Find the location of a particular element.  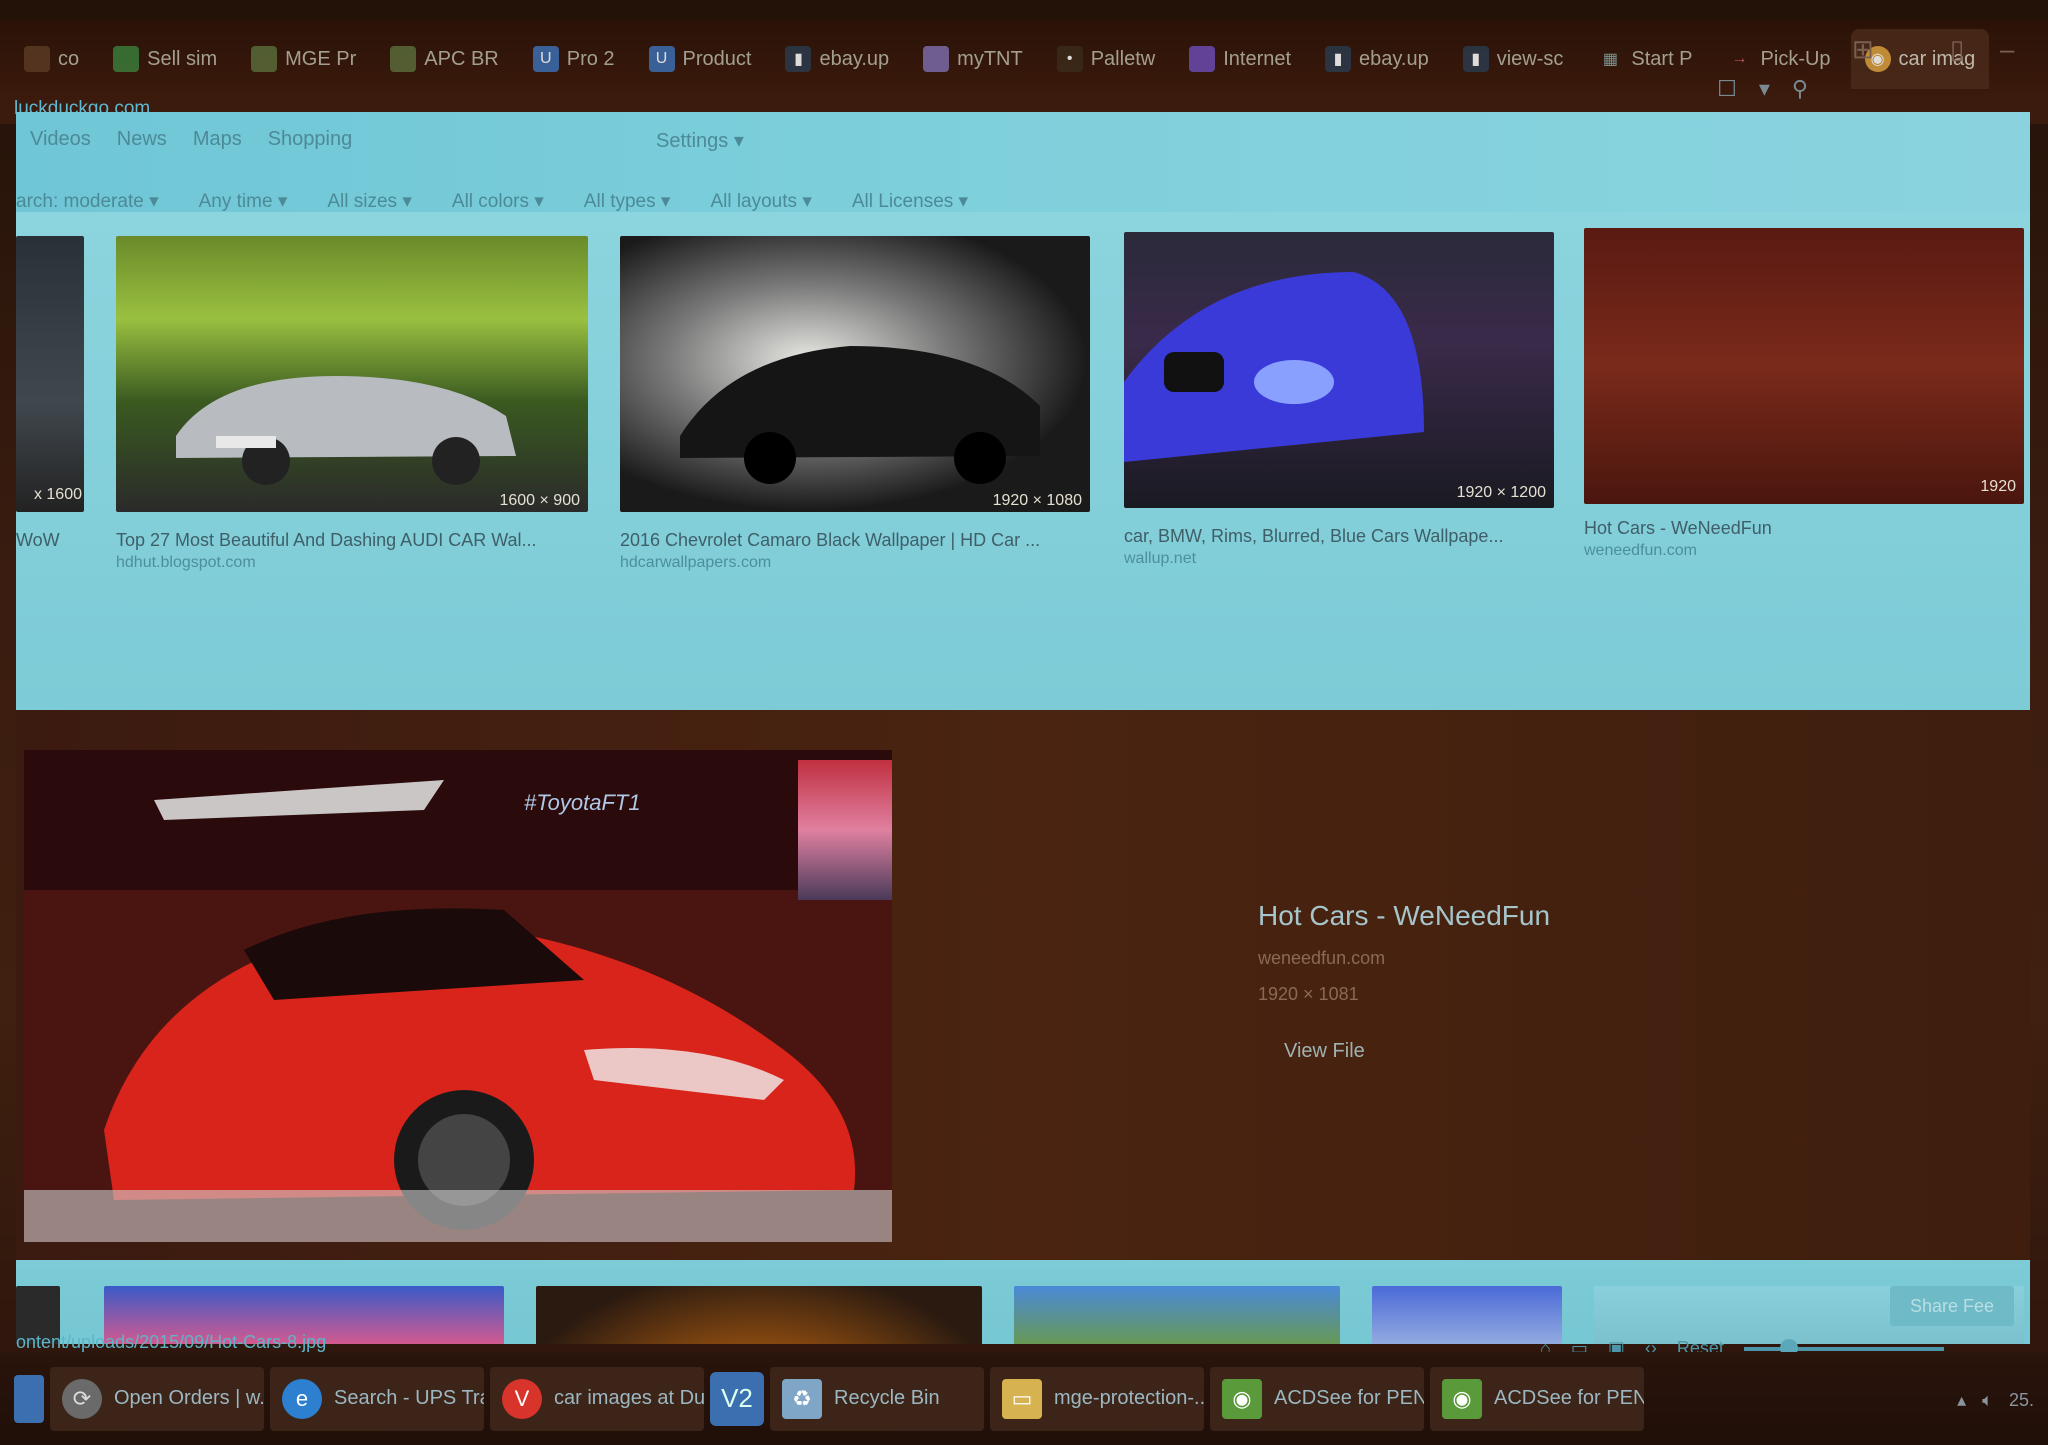

doc-icon: ▮ is located at coordinates (1338, 59).